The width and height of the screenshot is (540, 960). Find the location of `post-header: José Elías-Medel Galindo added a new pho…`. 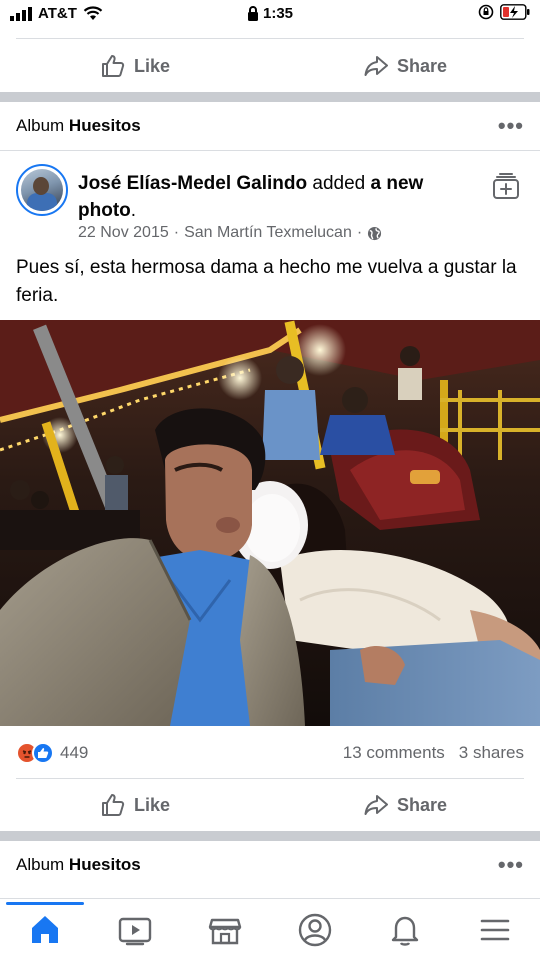

post-header: José Elías-Medel Galindo added a new pho… is located at coordinates (270, 205).